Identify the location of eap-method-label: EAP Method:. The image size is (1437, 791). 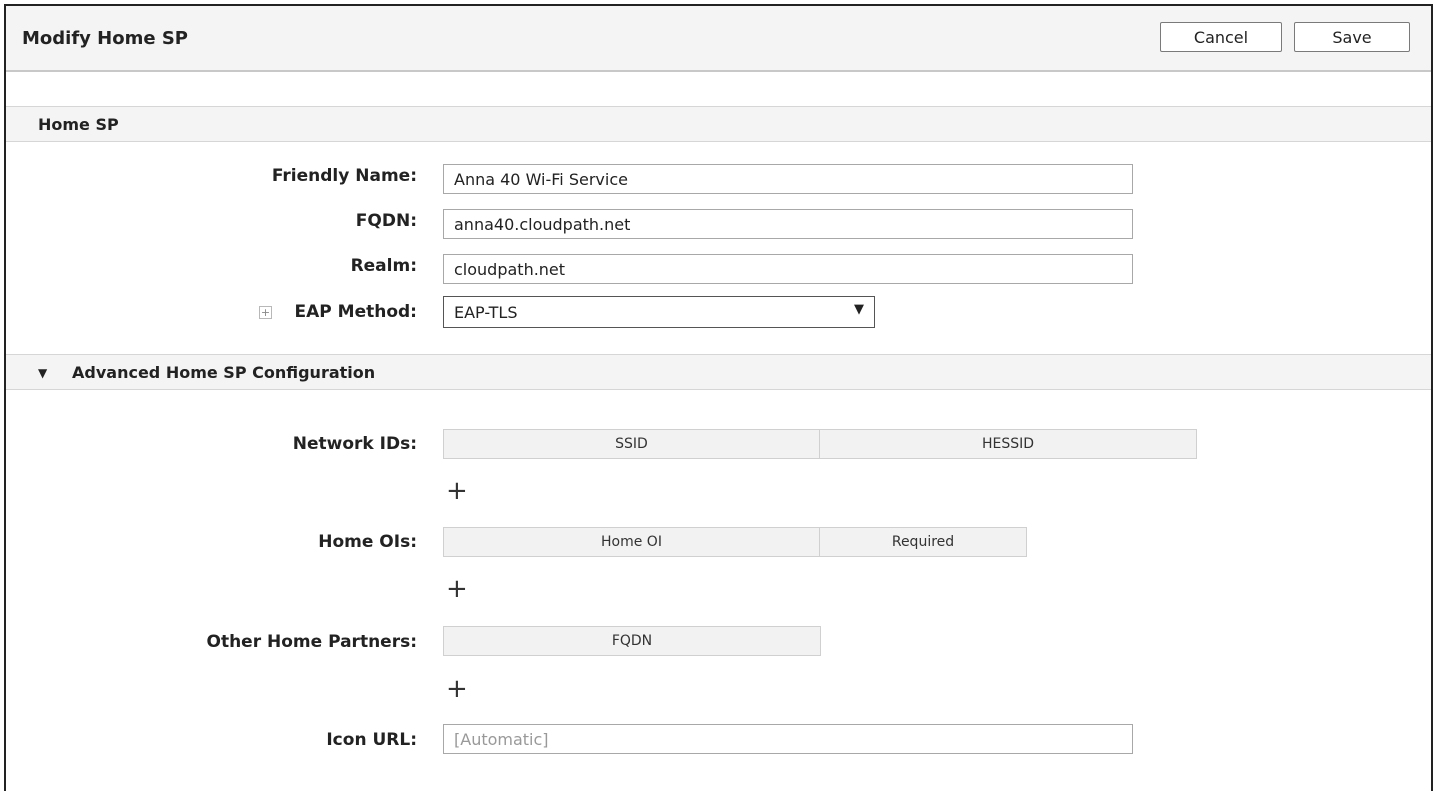
(355, 312).